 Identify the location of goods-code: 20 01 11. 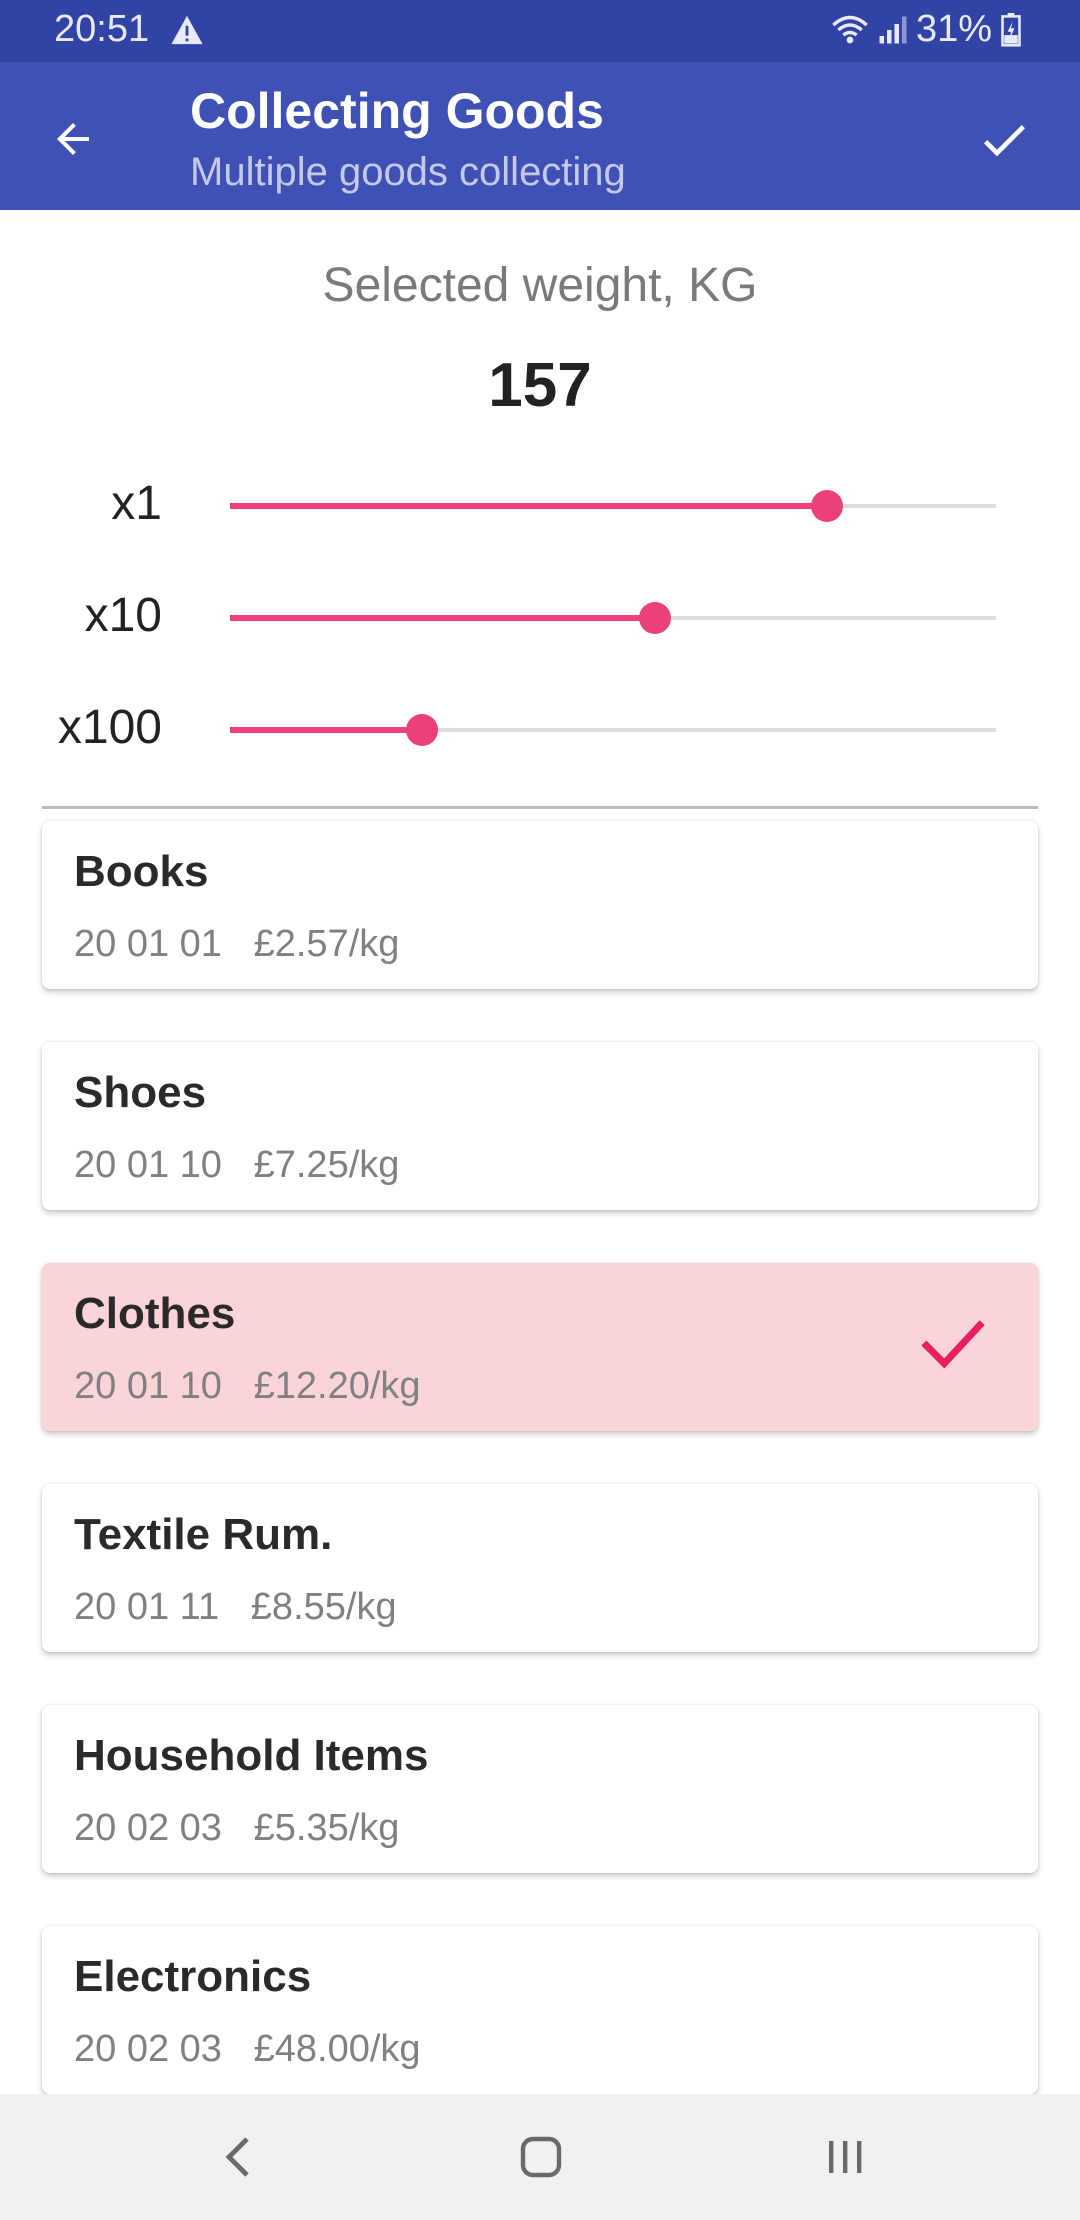
(147, 1607).